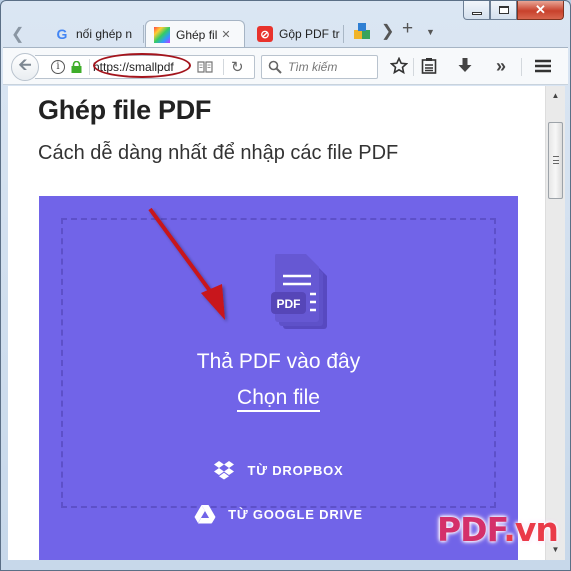 This screenshot has width=571, height=571. What do you see at coordinates (205, 67) in the screenshot?
I see `reader-view-icon` at bounding box center [205, 67].